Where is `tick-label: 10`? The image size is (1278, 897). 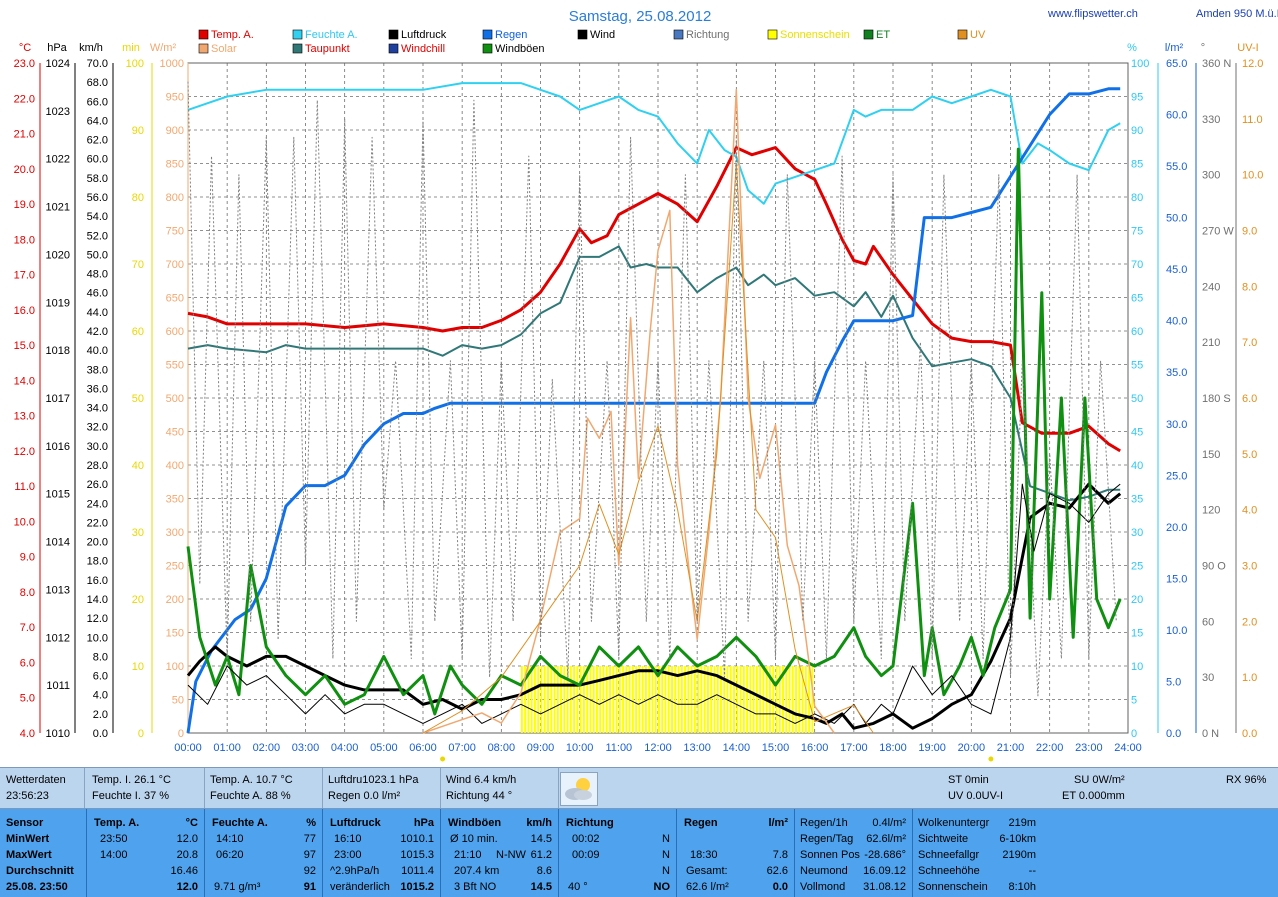
tick-label: 10 is located at coordinates (138, 667).